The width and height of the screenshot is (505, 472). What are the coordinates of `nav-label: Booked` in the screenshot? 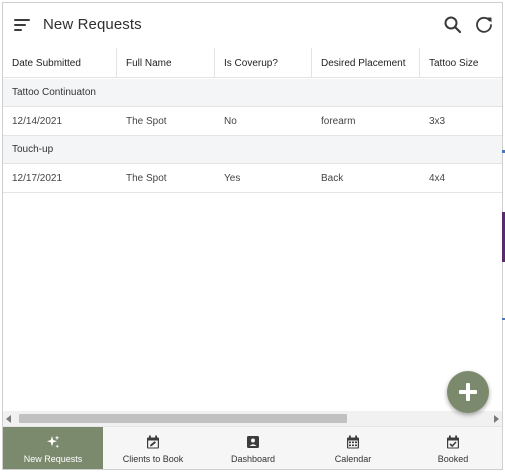 It's located at (453, 459).